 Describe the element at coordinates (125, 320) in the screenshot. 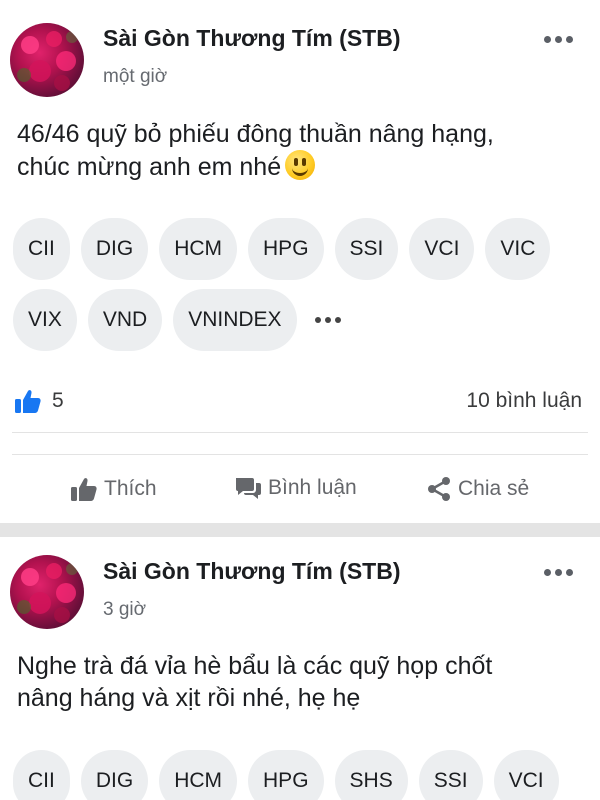

I see `stock-tag: VND` at that location.